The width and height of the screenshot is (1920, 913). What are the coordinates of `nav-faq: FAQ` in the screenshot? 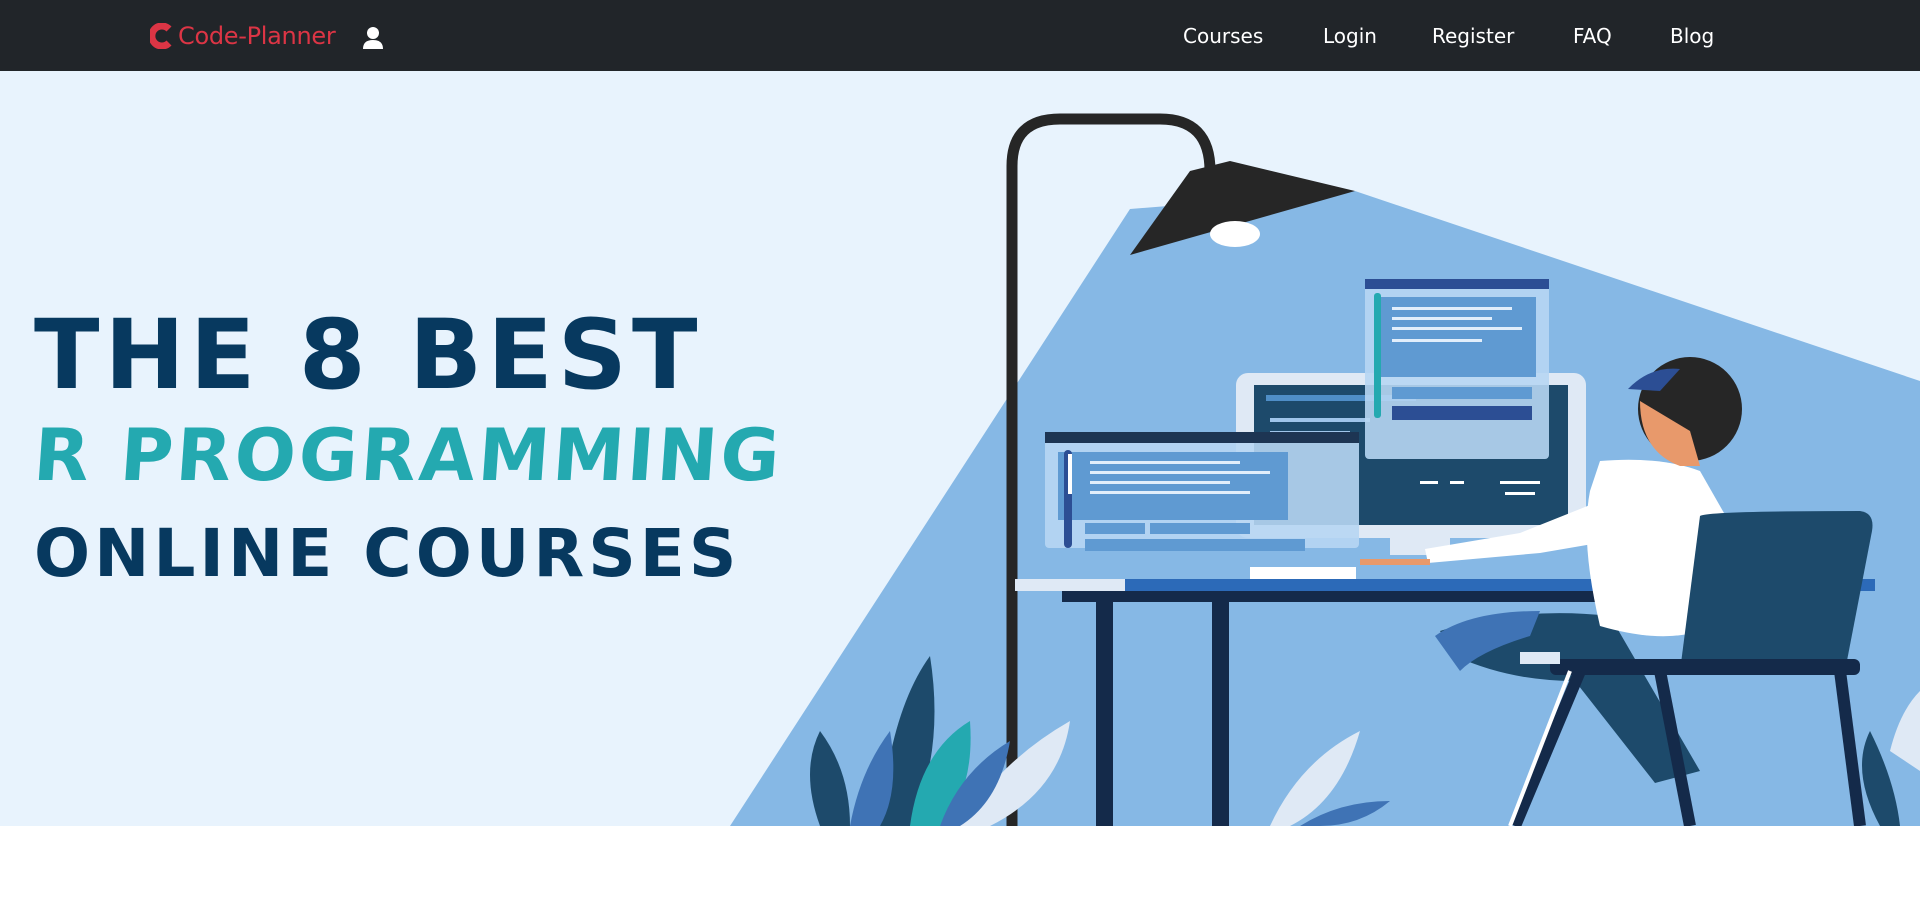 It's located at (1592, 35).